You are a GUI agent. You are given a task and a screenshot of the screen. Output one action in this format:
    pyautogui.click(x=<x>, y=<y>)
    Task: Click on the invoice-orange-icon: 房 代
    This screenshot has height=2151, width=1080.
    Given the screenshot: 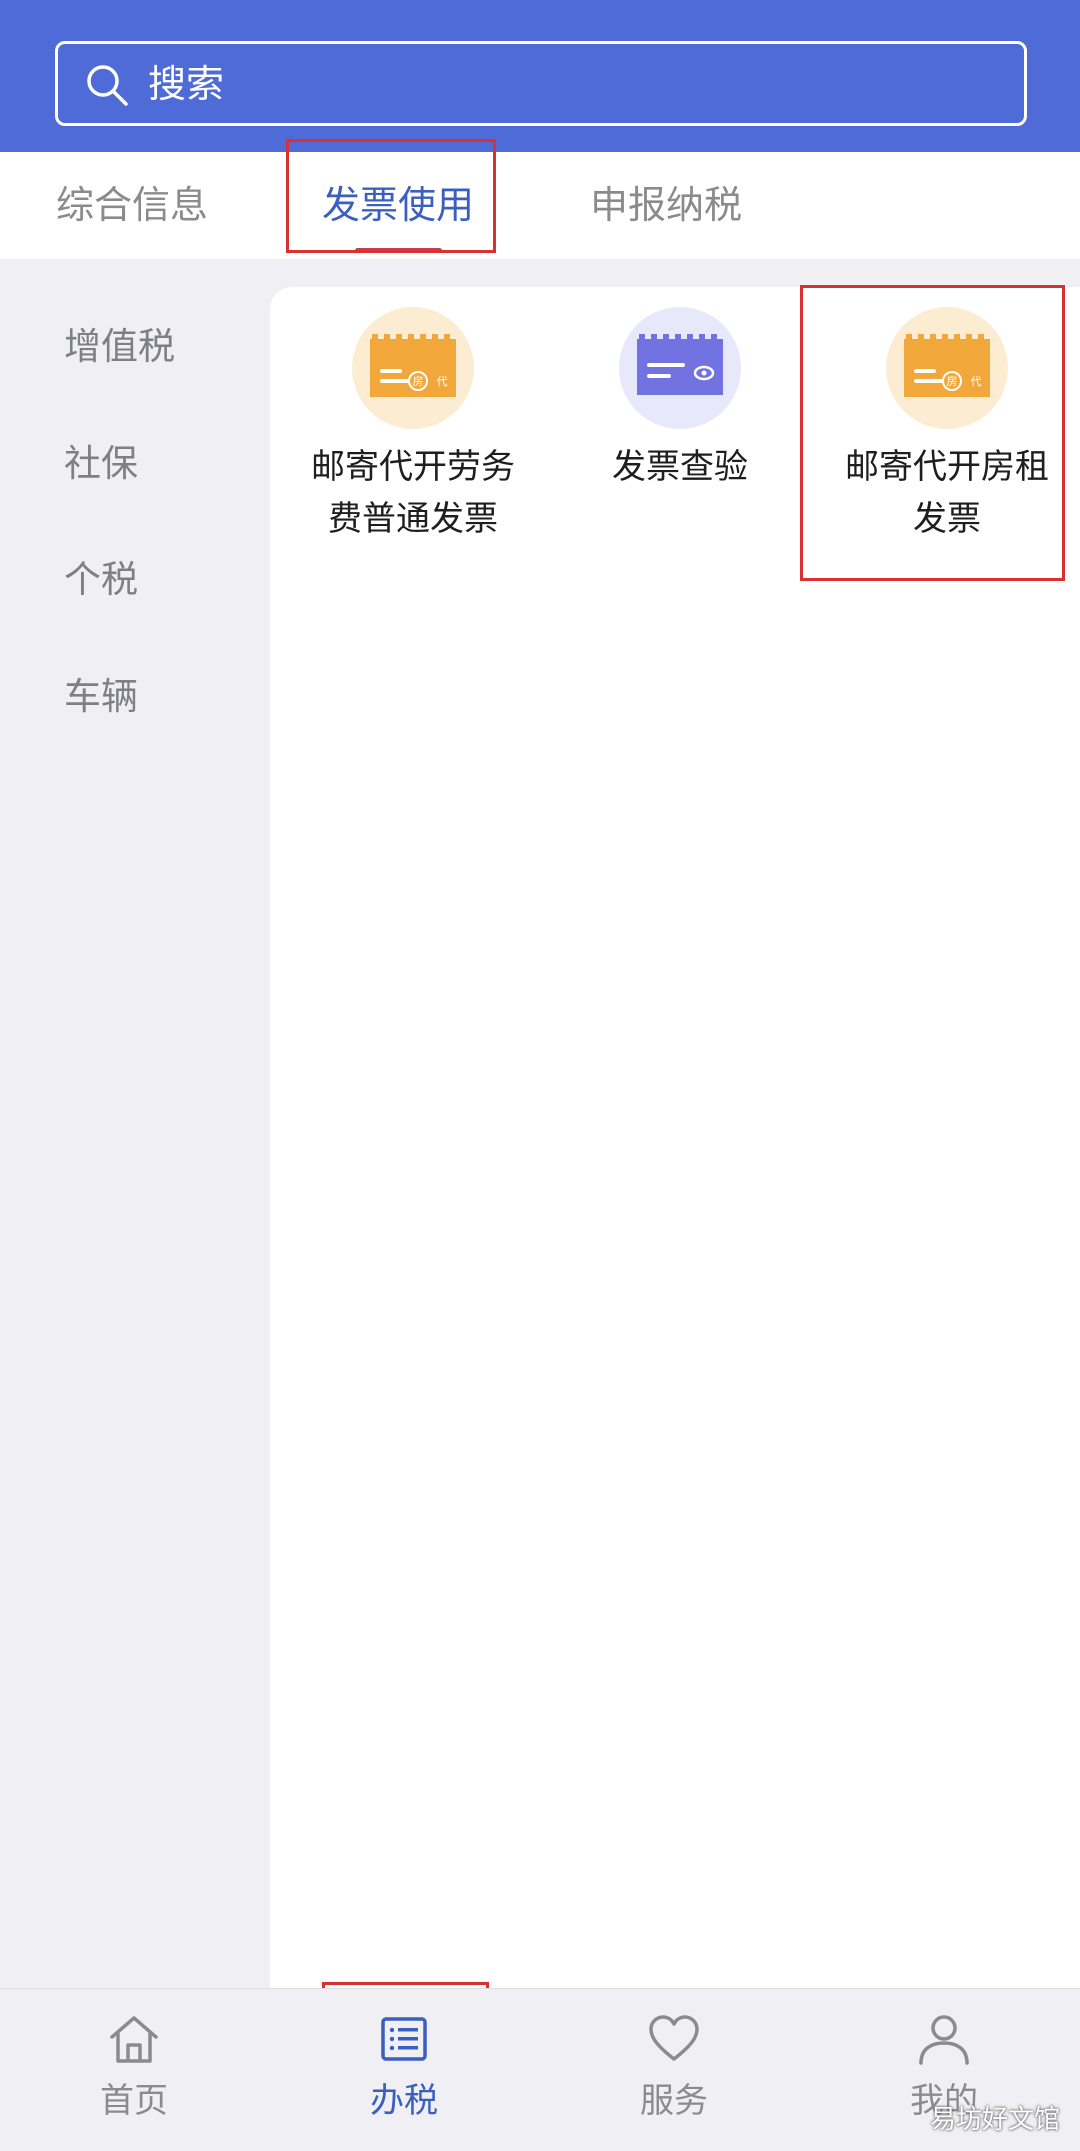 What is the action you would take?
    pyautogui.click(x=413, y=368)
    